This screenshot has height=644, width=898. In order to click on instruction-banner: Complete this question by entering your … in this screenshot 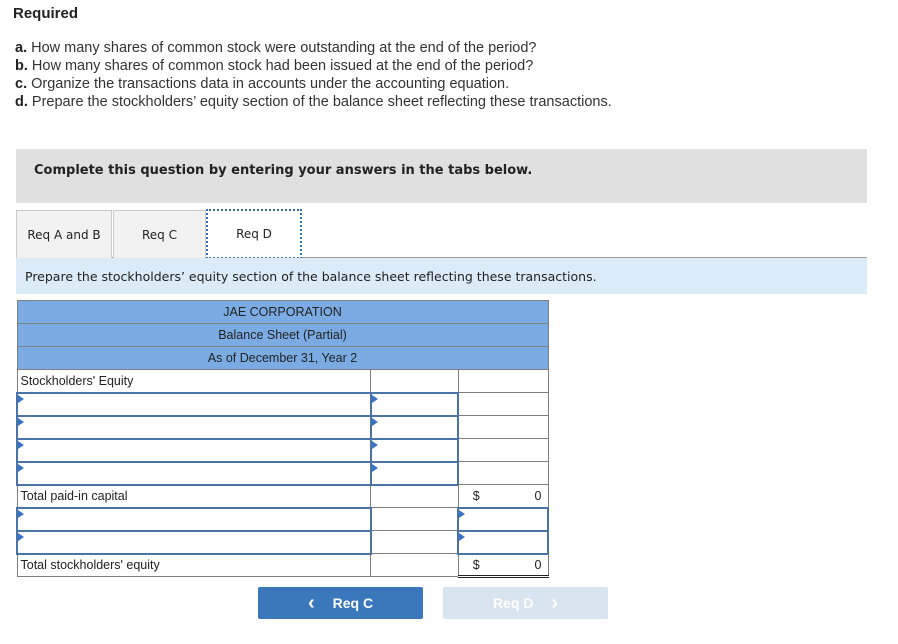, I will do `click(441, 176)`.